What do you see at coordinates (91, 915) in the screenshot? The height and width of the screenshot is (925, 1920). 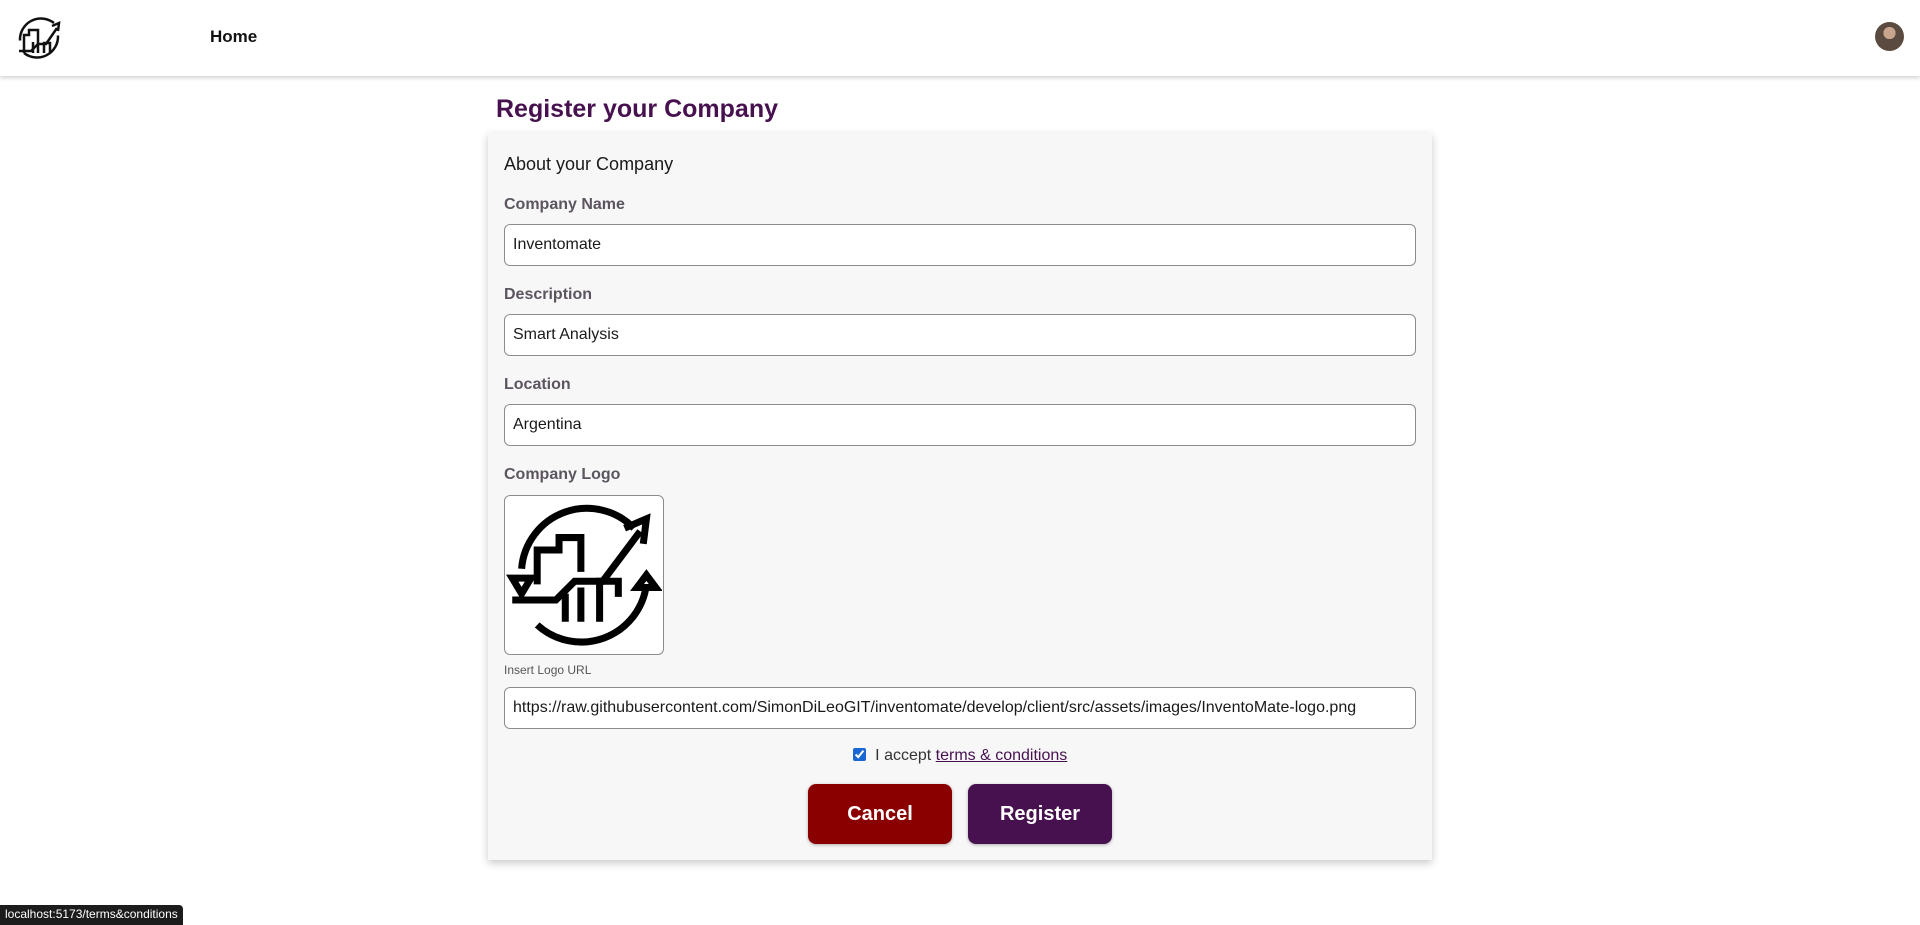 I see `status-bar-url: localhost:5173/terms&conditions` at bounding box center [91, 915].